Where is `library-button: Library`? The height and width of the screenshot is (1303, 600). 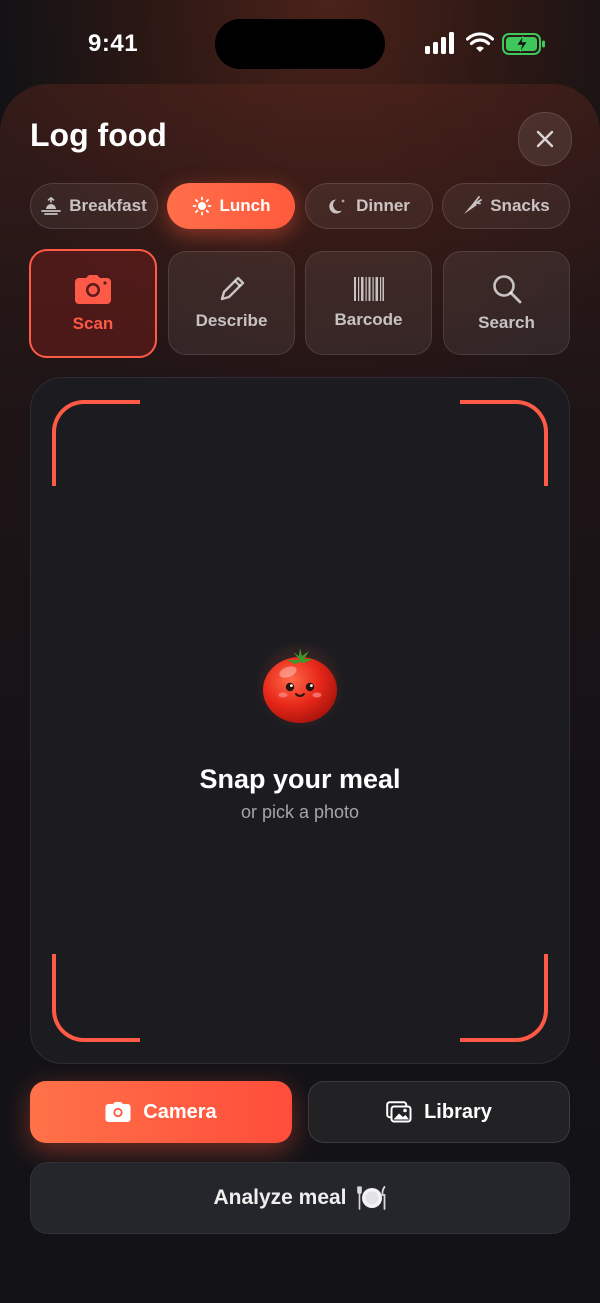
library-button: Library is located at coordinates (439, 1112).